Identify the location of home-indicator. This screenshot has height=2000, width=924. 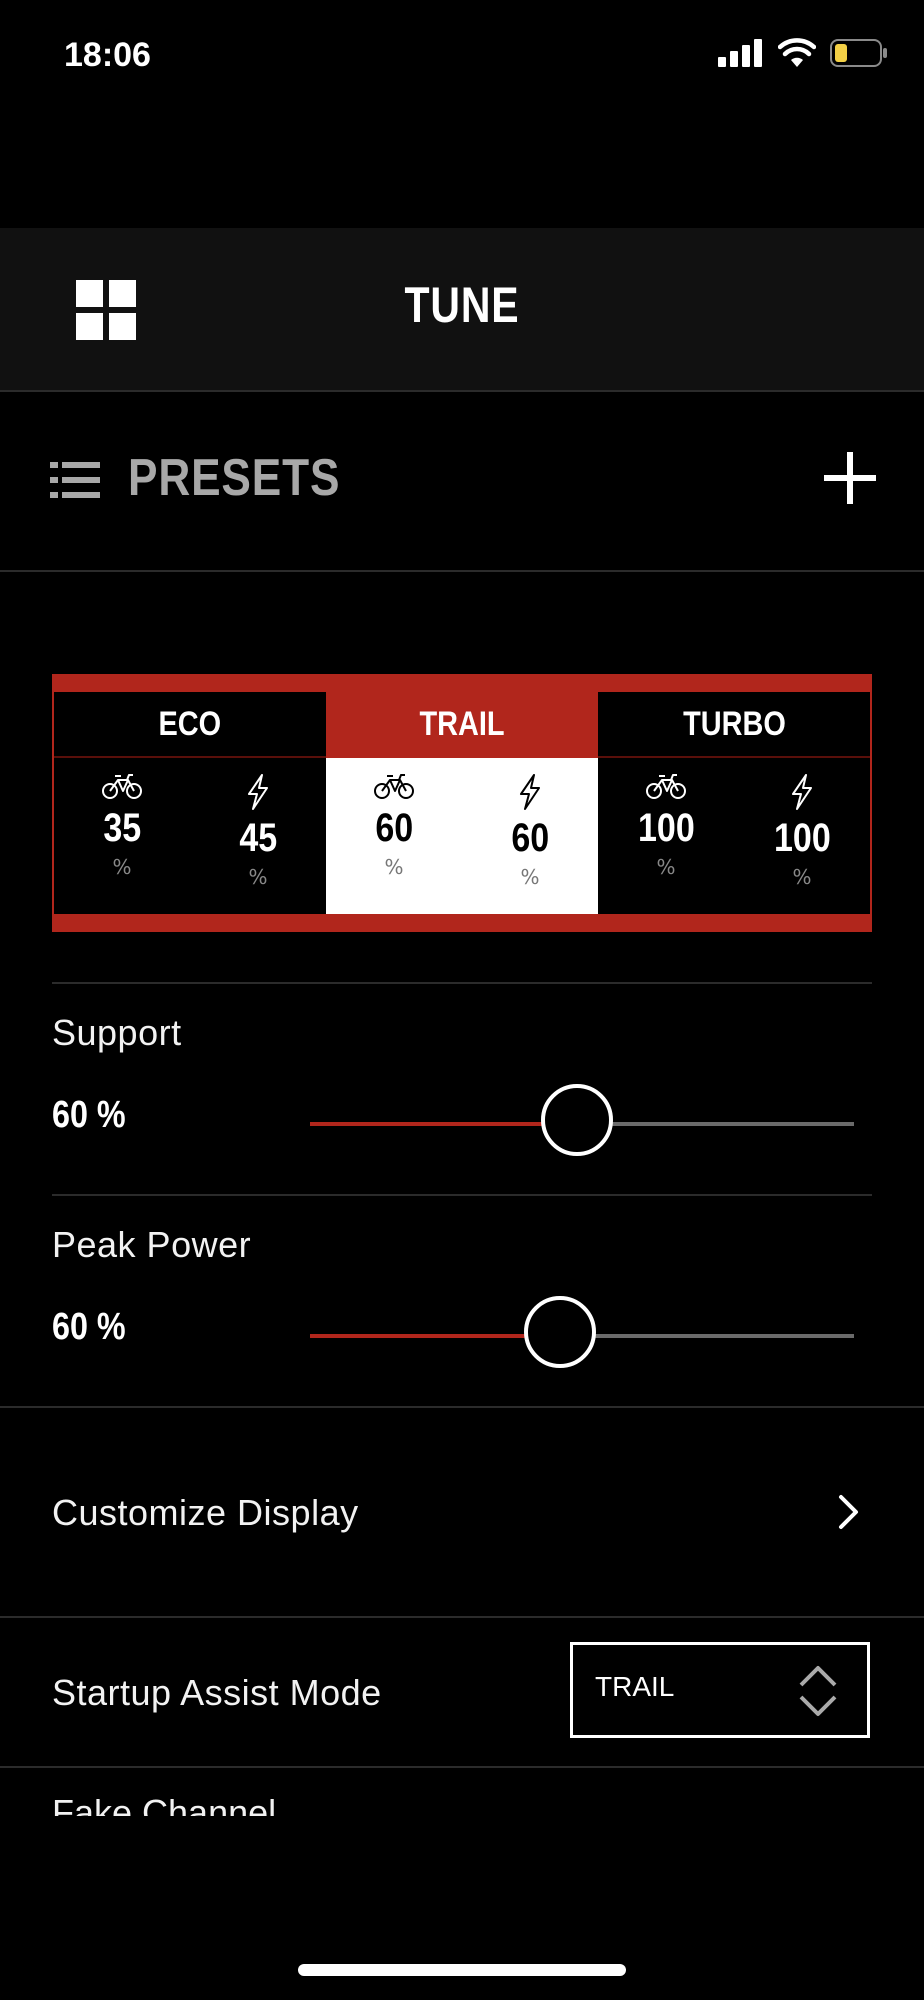
(462, 1970).